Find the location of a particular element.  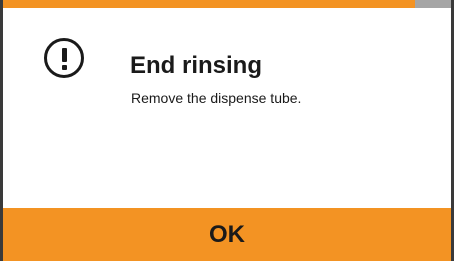

exclamation-dot is located at coordinates (64, 67).